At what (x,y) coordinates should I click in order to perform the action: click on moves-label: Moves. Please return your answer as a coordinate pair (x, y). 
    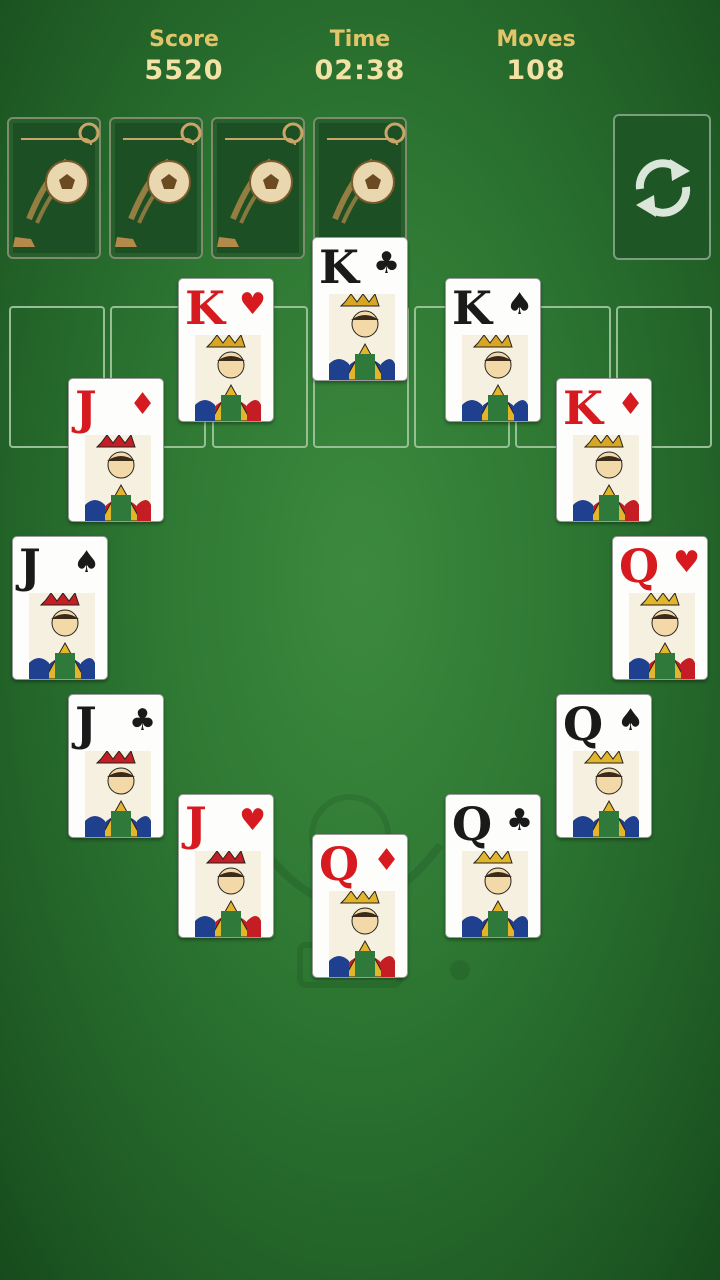
    Looking at the image, I should click on (536, 39).